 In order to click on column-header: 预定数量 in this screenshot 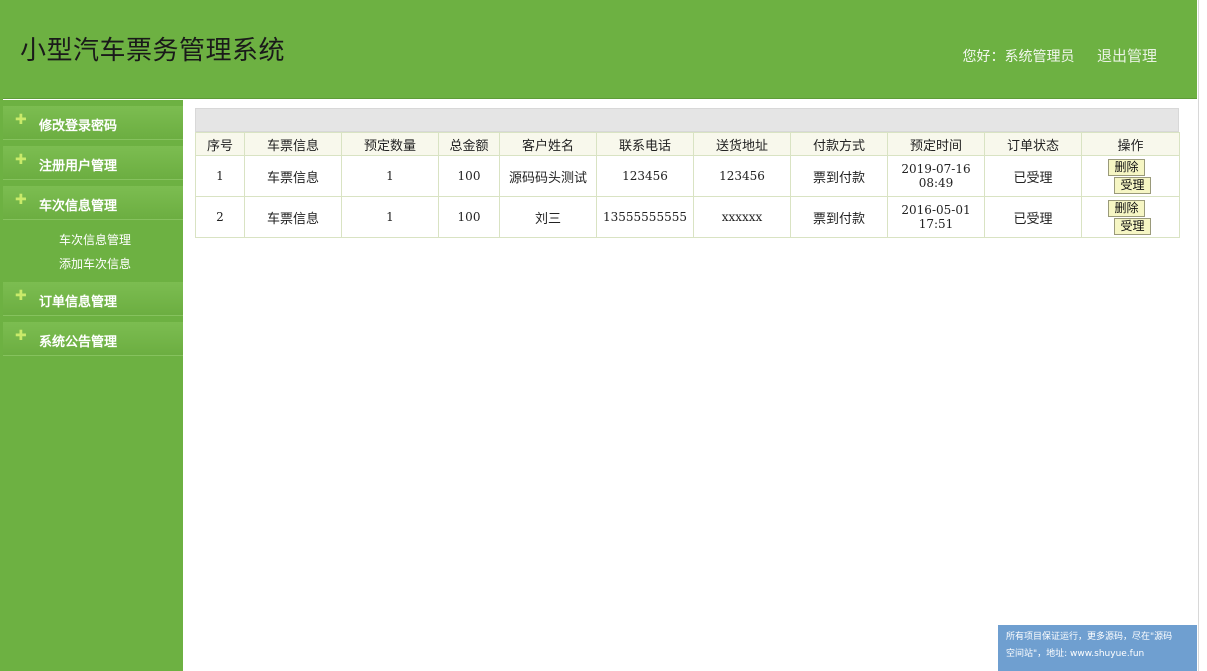, I will do `click(390, 144)`.